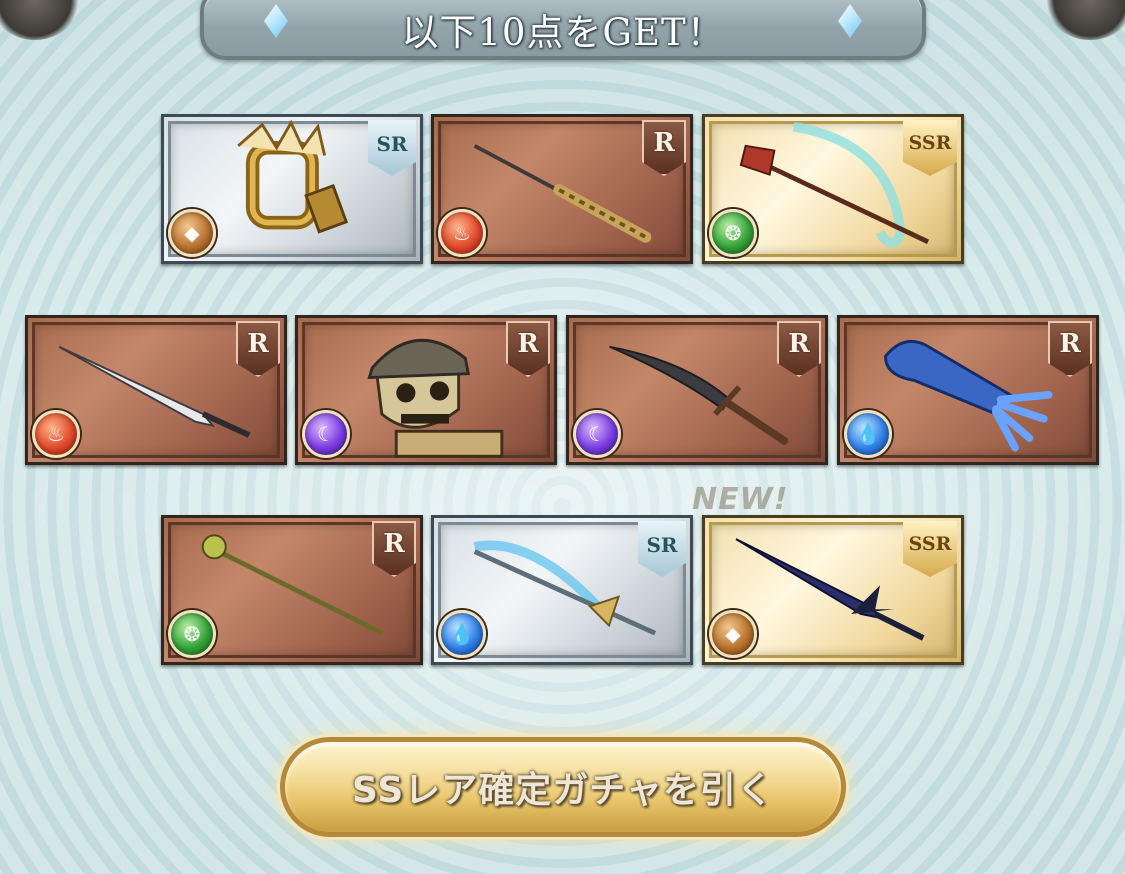 Image resolution: width=1125 pixels, height=874 pixels. What do you see at coordinates (833, 189) in the screenshot?
I see `weapon-card: SSR ❂` at bounding box center [833, 189].